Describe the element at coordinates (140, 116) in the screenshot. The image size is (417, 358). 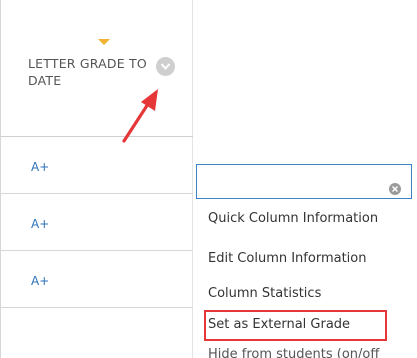
I see `red-arrow-icon` at that location.